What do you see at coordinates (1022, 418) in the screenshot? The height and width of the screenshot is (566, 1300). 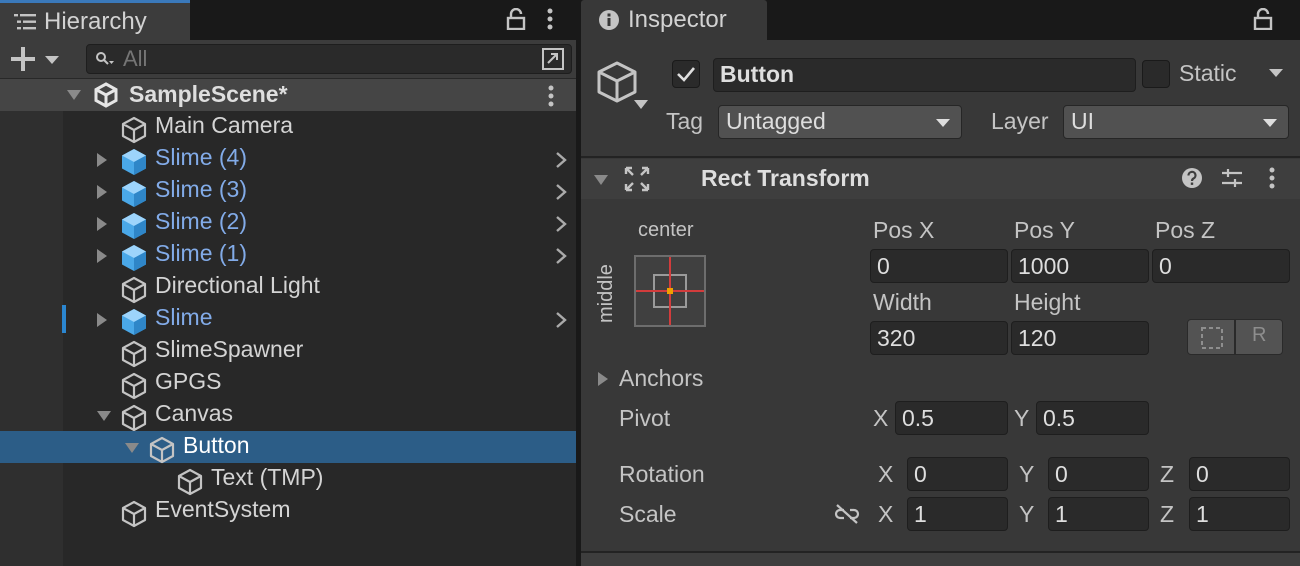 I see `pivot-y-axis-label: Y` at bounding box center [1022, 418].